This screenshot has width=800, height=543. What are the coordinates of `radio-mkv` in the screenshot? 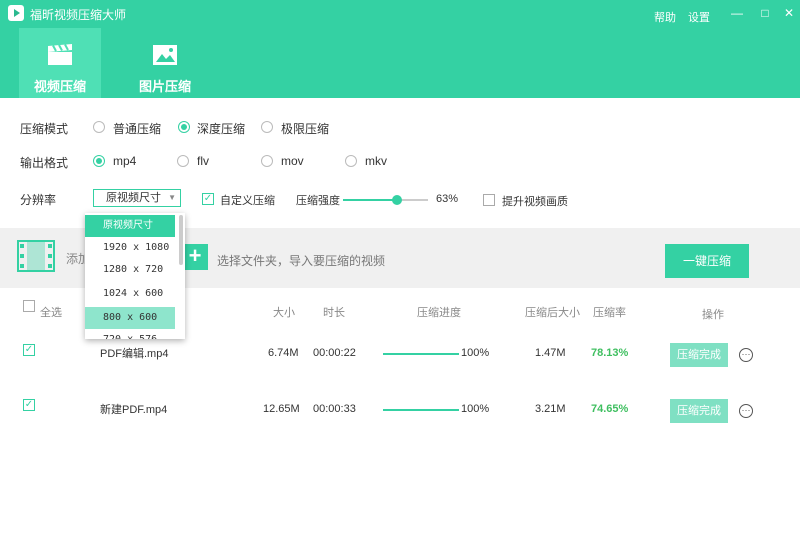 It's located at (351, 161).